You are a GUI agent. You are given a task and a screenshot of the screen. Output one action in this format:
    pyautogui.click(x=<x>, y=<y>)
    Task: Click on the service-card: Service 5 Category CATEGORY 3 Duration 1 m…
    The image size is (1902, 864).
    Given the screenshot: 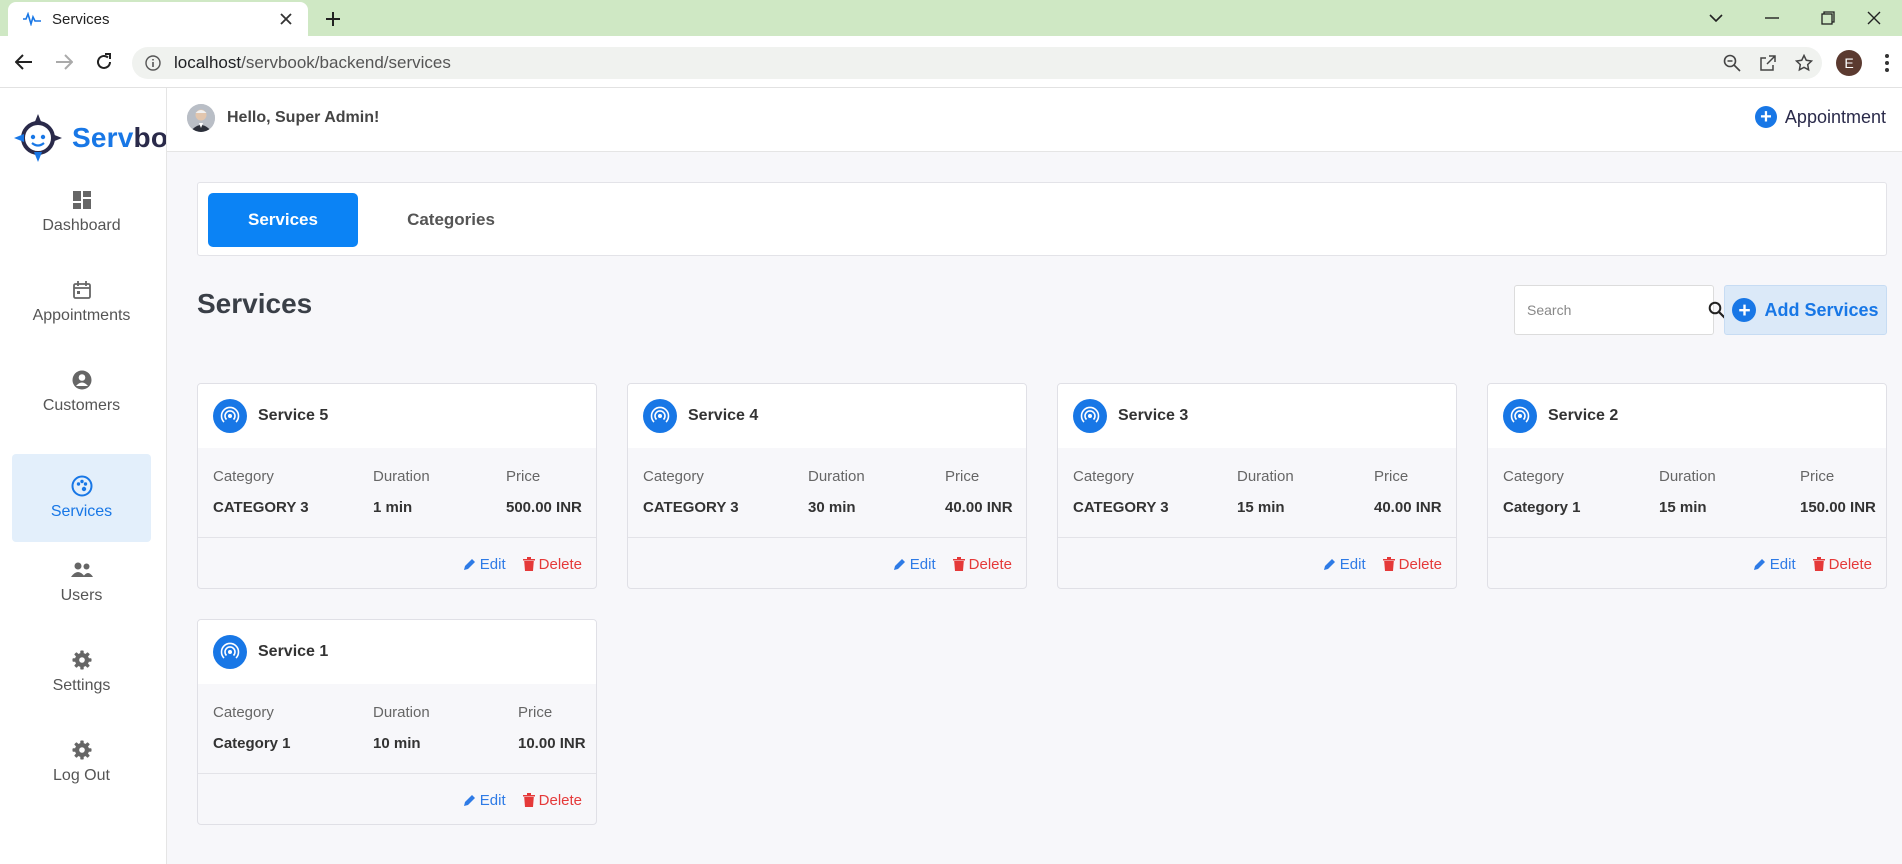 What is the action you would take?
    pyautogui.click(x=397, y=486)
    